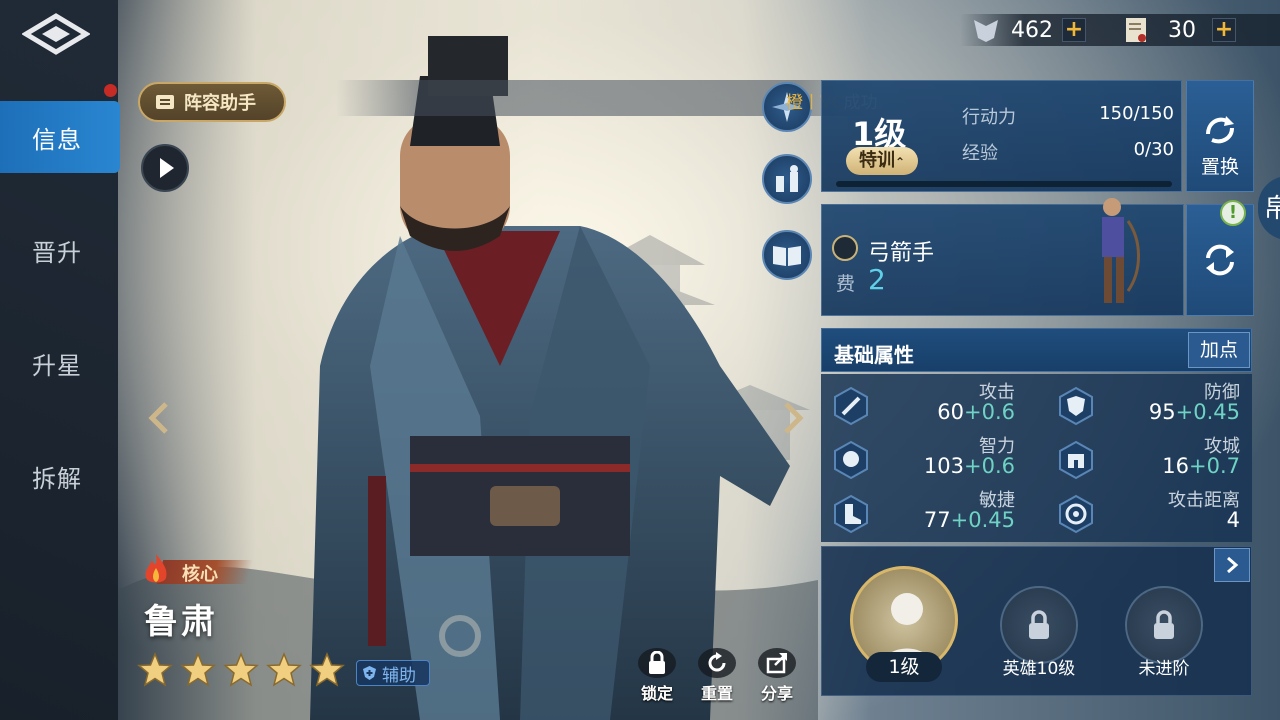 The height and width of the screenshot is (720, 1280). What do you see at coordinates (900, 162) in the screenshot?
I see `chevron-up-icon: ⌃` at bounding box center [900, 162].